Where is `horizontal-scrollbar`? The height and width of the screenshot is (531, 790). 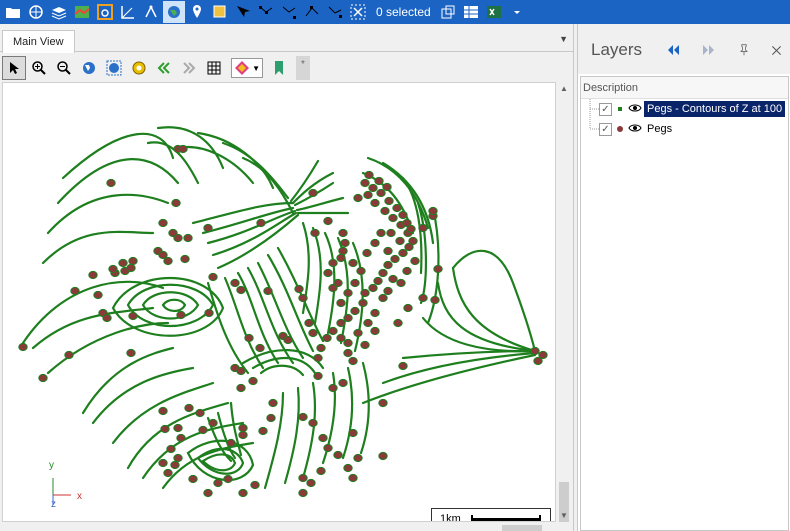
horizontal-scrollbar is located at coordinates (279, 526).